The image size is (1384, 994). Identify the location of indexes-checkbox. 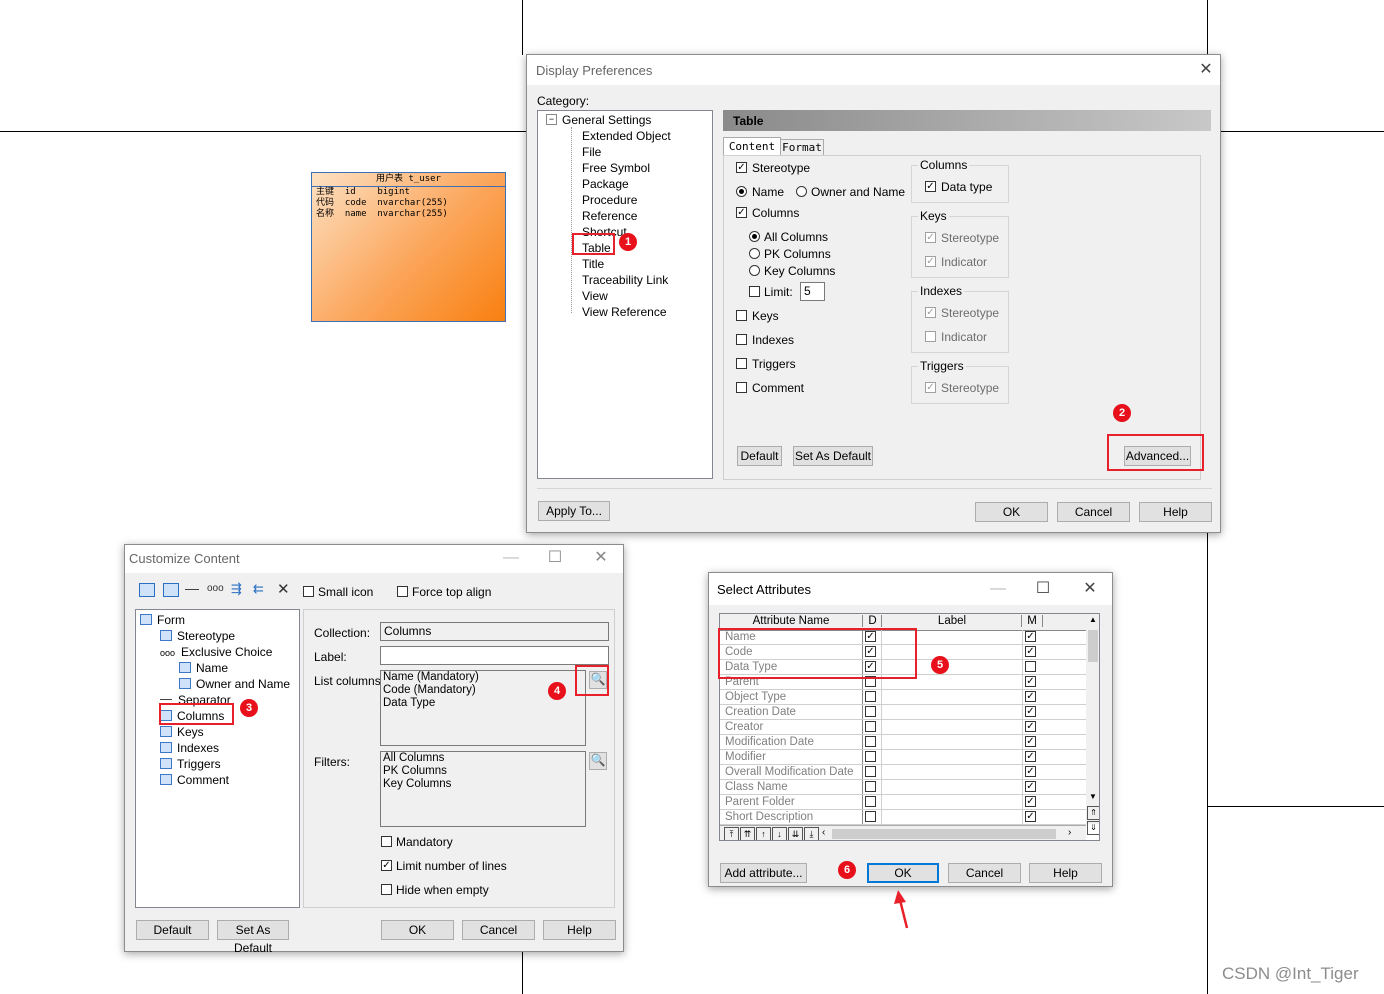
(741, 339).